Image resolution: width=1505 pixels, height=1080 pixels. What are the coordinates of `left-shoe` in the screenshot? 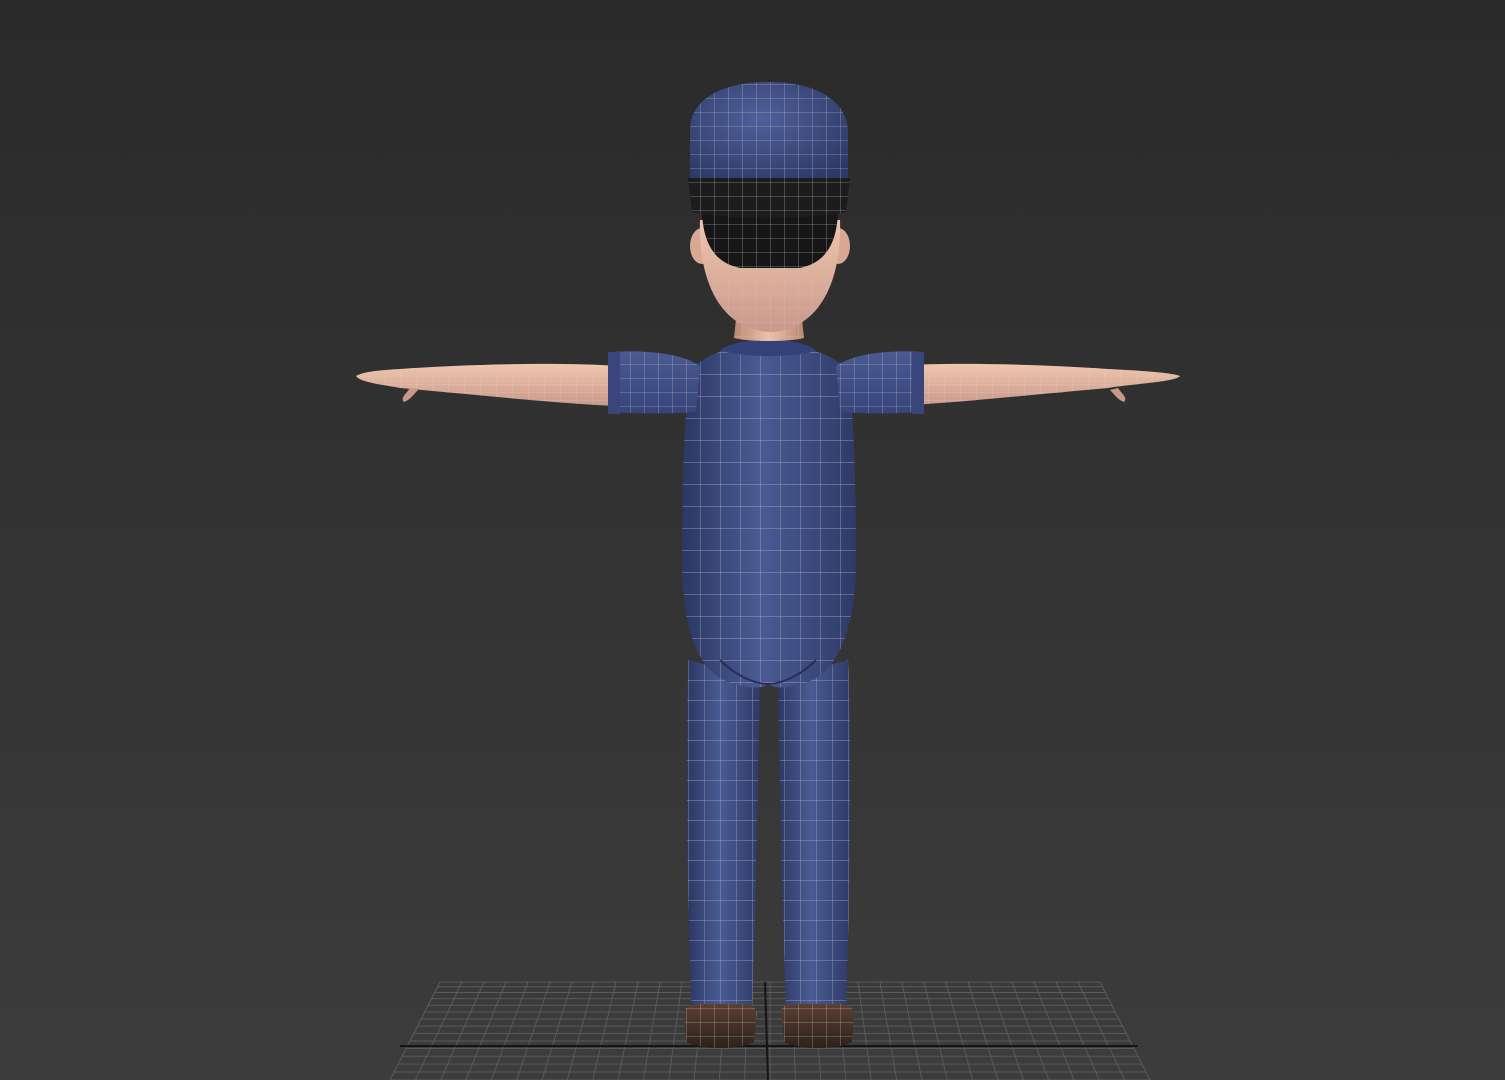 It's located at (720, 1026).